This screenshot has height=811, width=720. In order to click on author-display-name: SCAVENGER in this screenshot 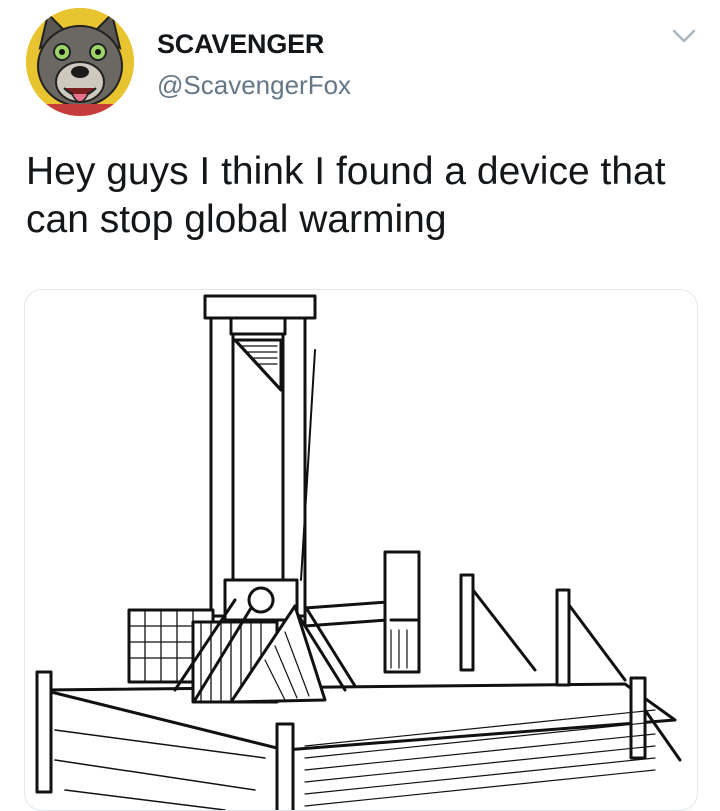, I will do `click(240, 44)`.